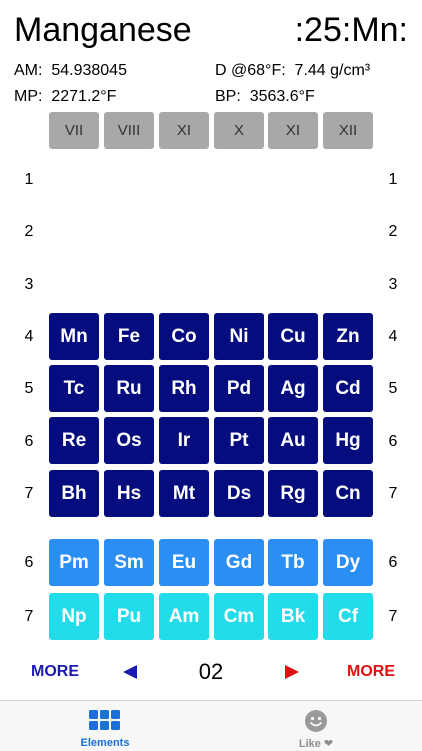 Image resolution: width=422 pixels, height=751 pixels. What do you see at coordinates (293, 616) in the screenshot?
I see `element-cell-bk: Bk` at bounding box center [293, 616].